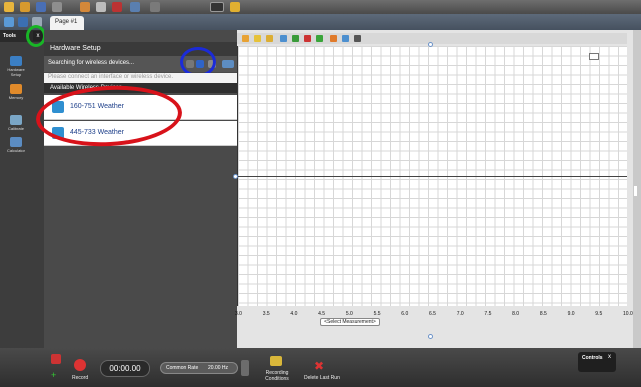 This screenshot has width=641, height=387. I want to click on sidebar-item-memory: Memory, so click(16, 92).